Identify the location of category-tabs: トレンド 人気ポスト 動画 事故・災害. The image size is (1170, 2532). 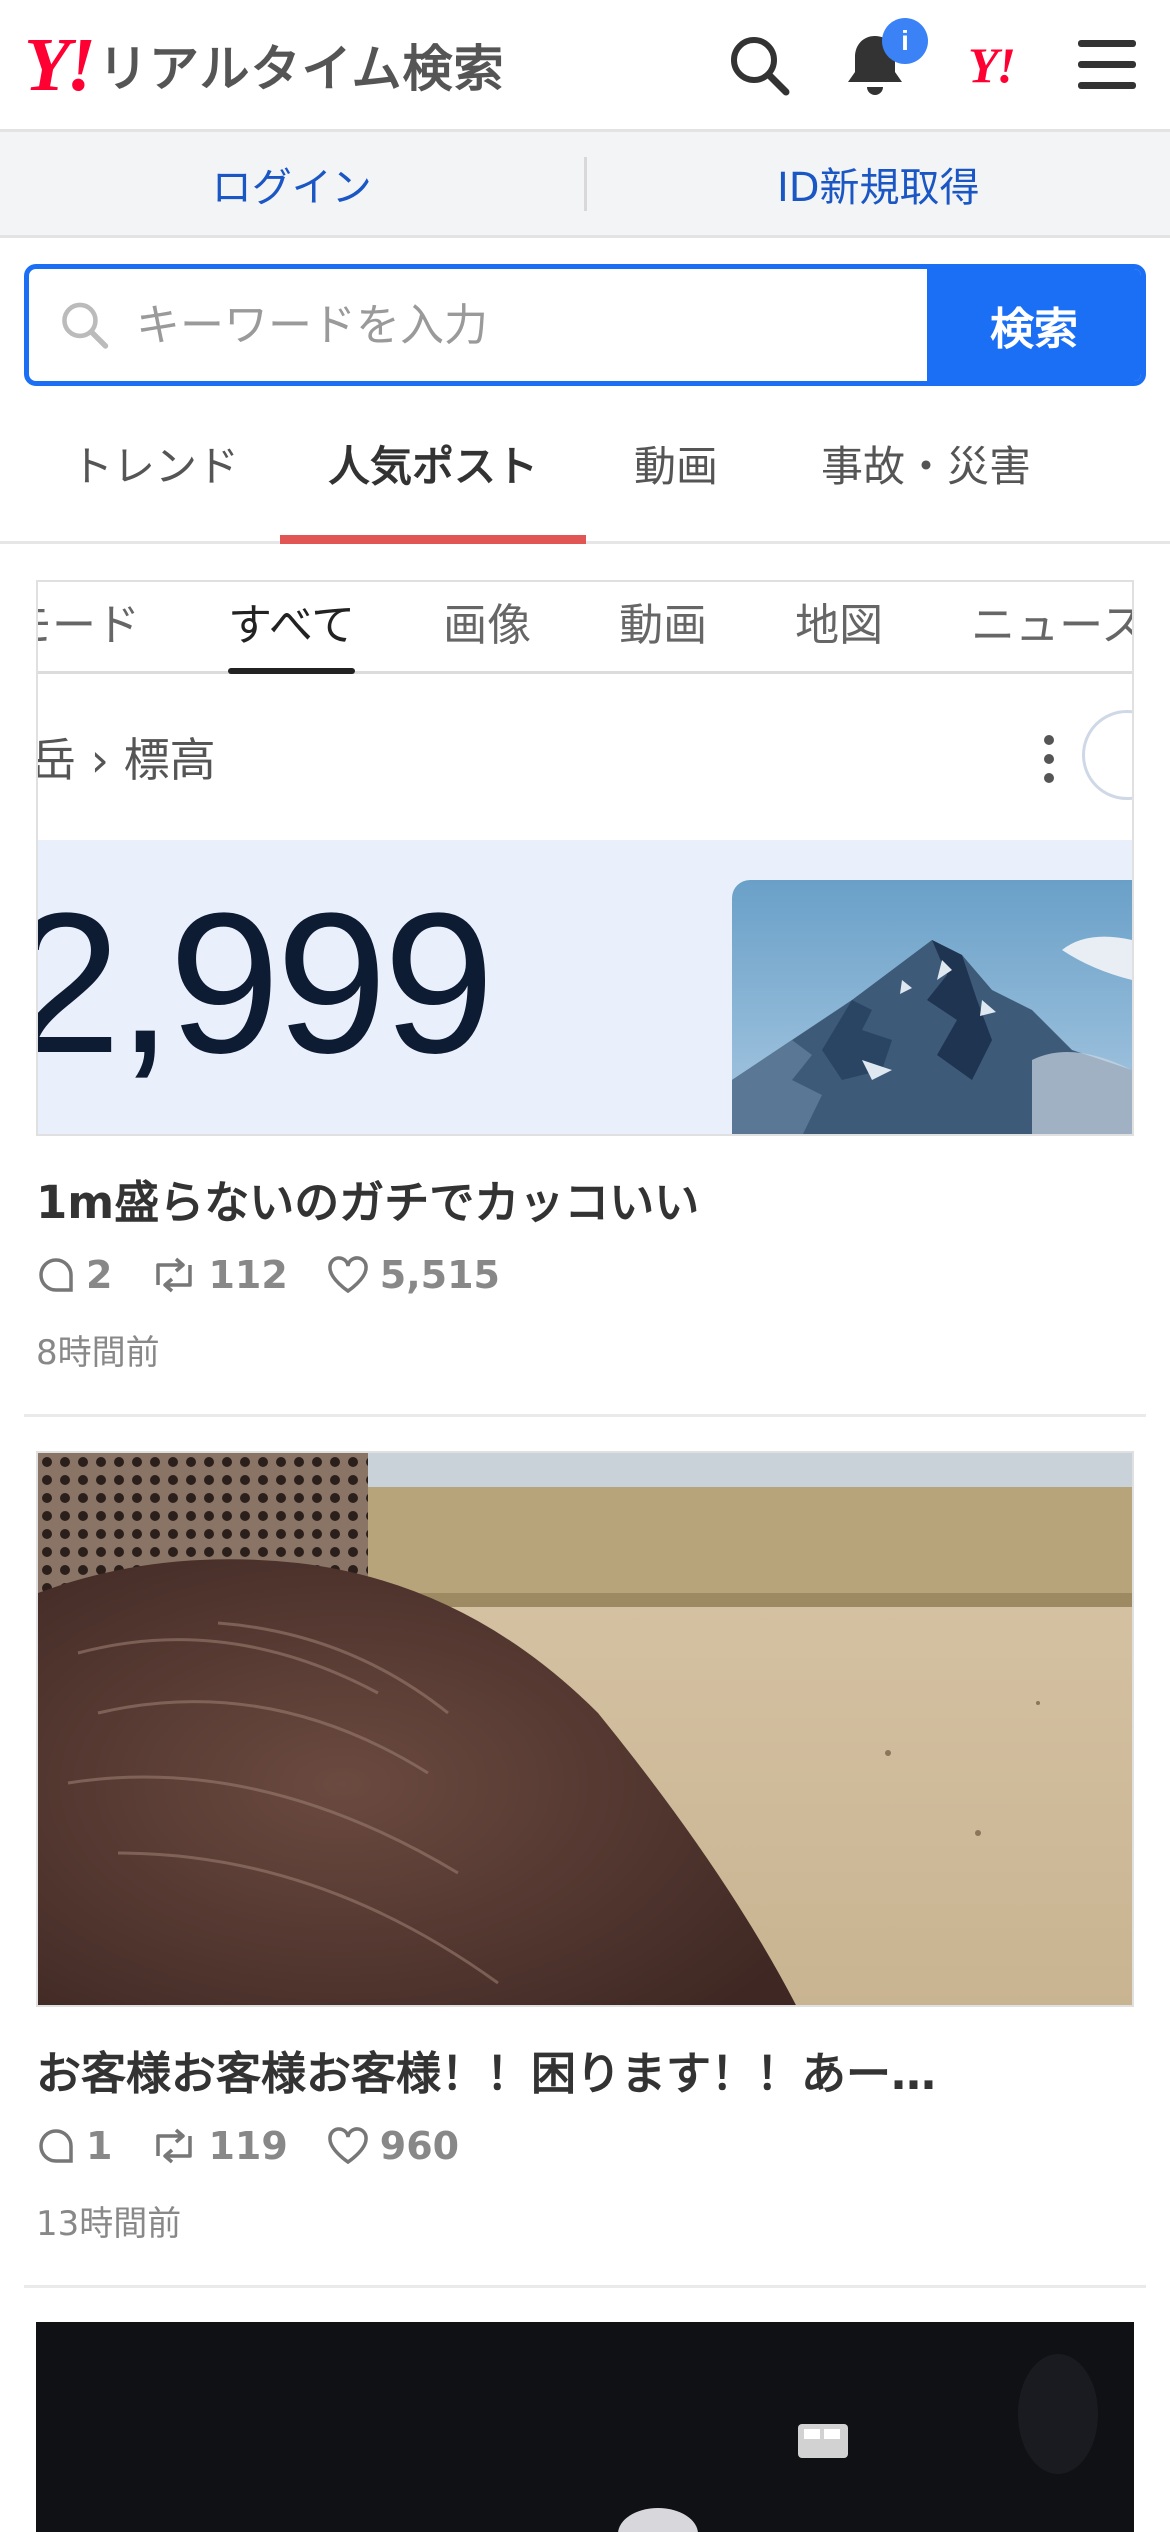
(585, 465).